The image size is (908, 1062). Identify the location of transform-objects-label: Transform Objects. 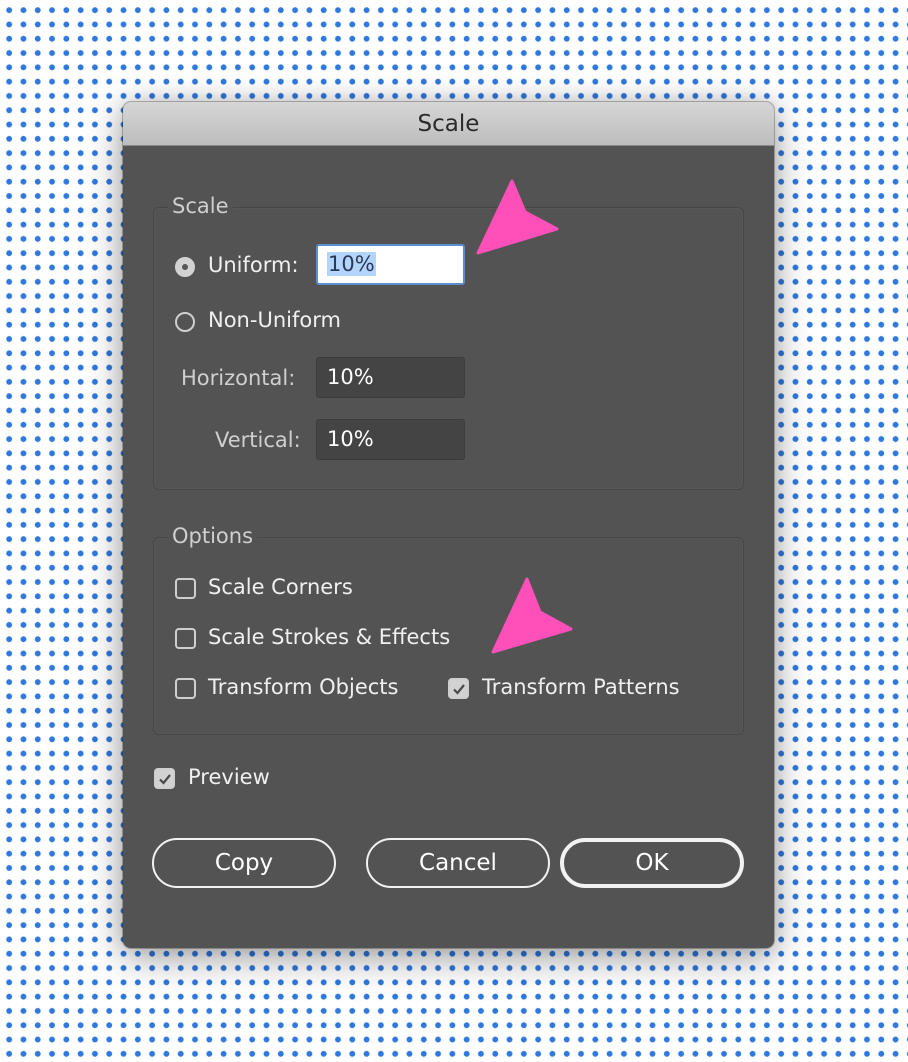
(303, 687).